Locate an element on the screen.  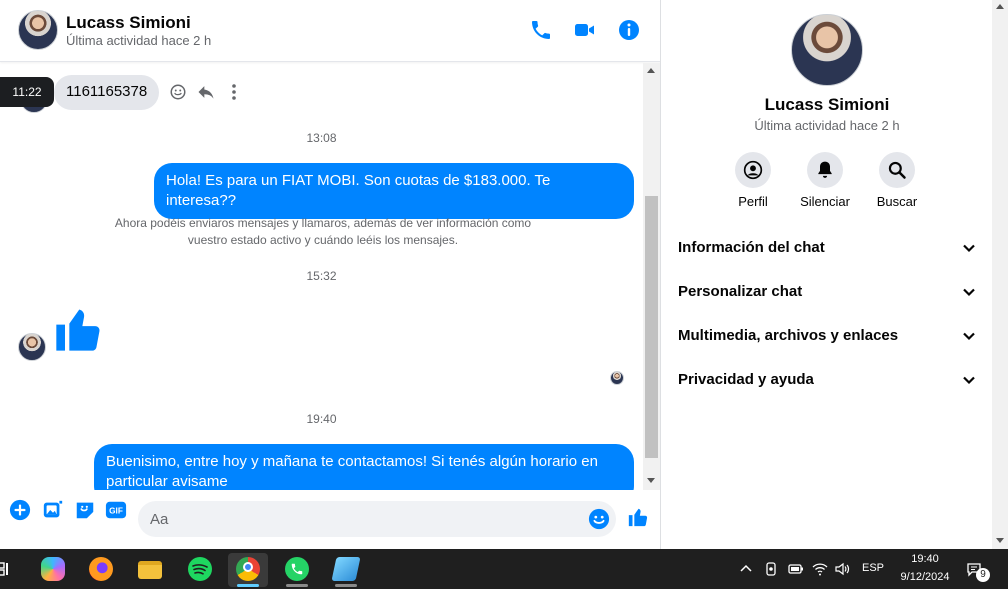
whatsapp-app is located at coordinates (297, 570).